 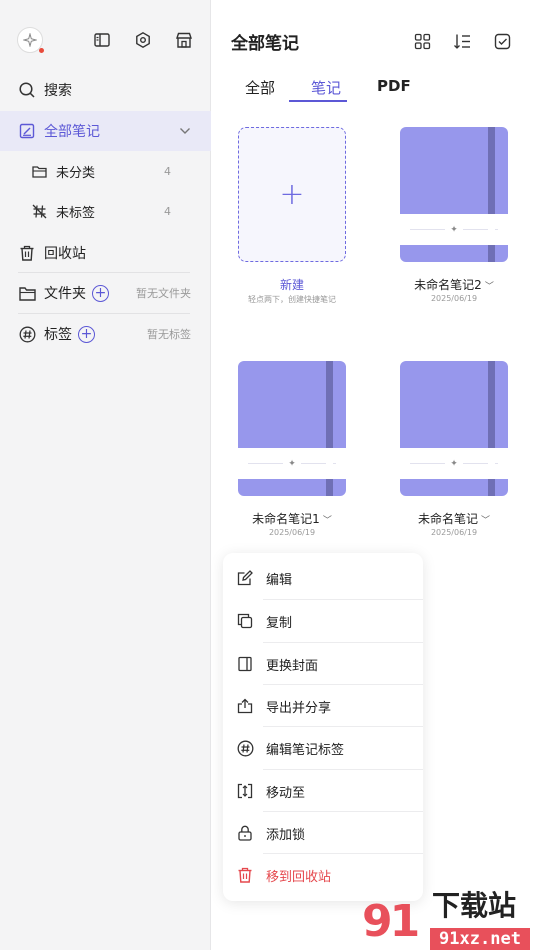 I want to click on menu-item-edit: 编辑, so click(x=323, y=578).